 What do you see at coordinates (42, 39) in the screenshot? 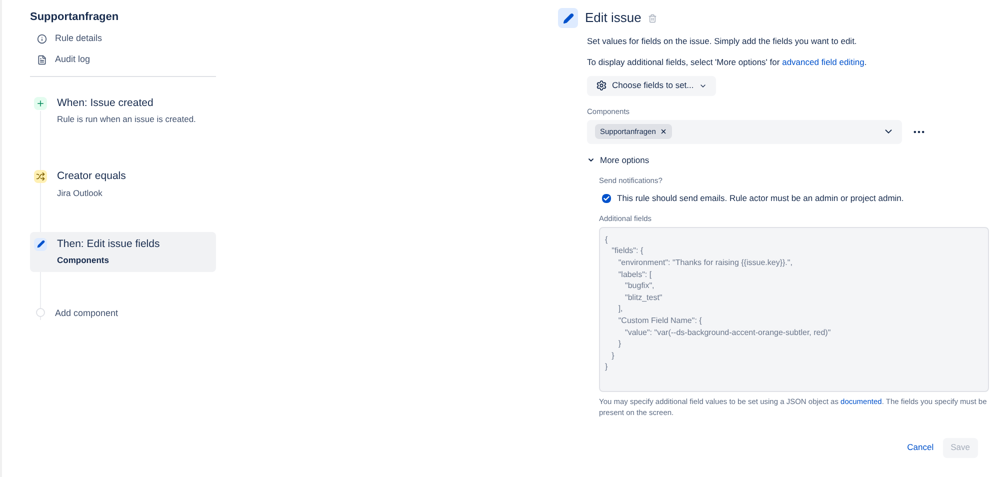
I see `info-icon` at bounding box center [42, 39].